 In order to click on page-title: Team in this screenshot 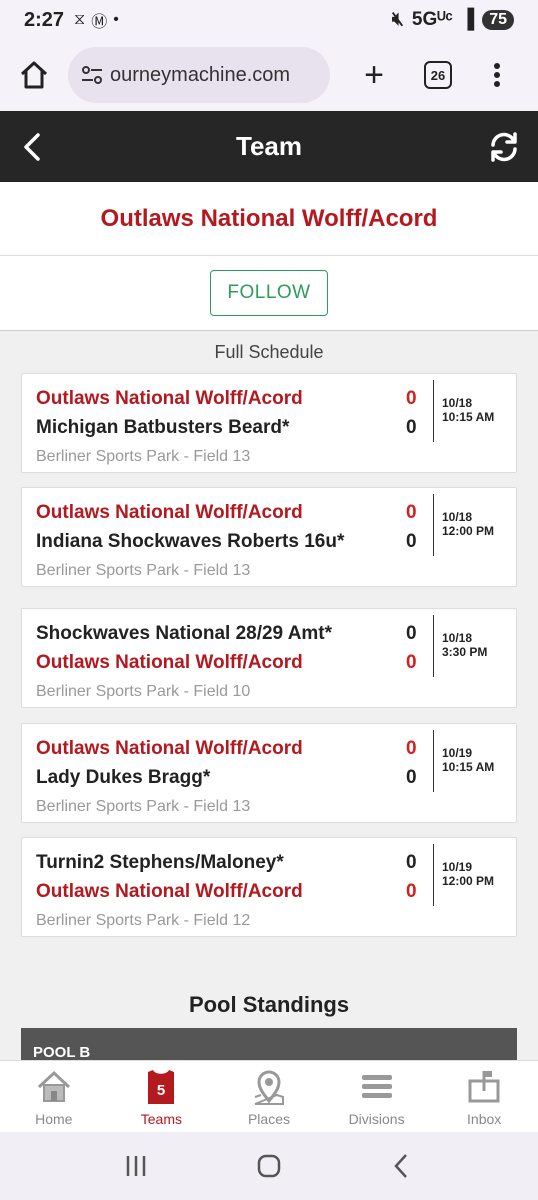, I will do `click(269, 146)`.